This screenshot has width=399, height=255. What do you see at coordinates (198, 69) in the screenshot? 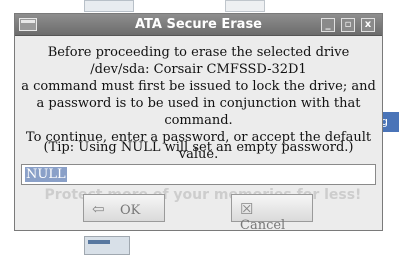
I see `message-line: /dev/sda: Corsair CMFSSD-32D1` at bounding box center [198, 69].